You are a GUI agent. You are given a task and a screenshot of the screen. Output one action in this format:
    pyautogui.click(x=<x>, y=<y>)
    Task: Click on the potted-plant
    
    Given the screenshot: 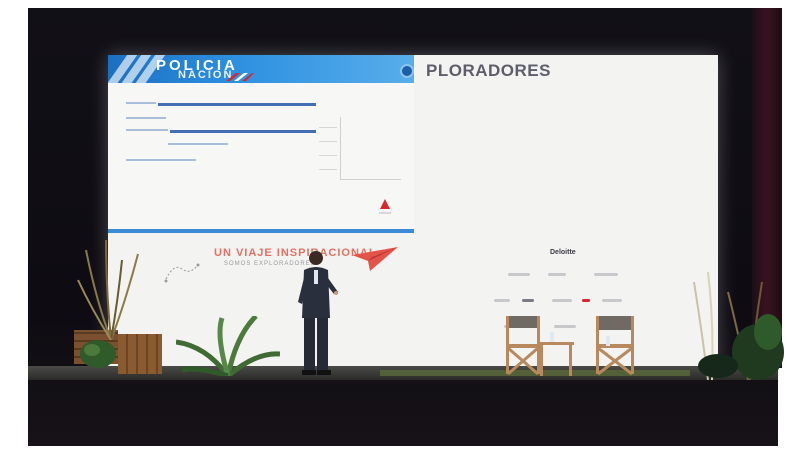 What is the action you would take?
    pyautogui.click(x=98, y=354)
    